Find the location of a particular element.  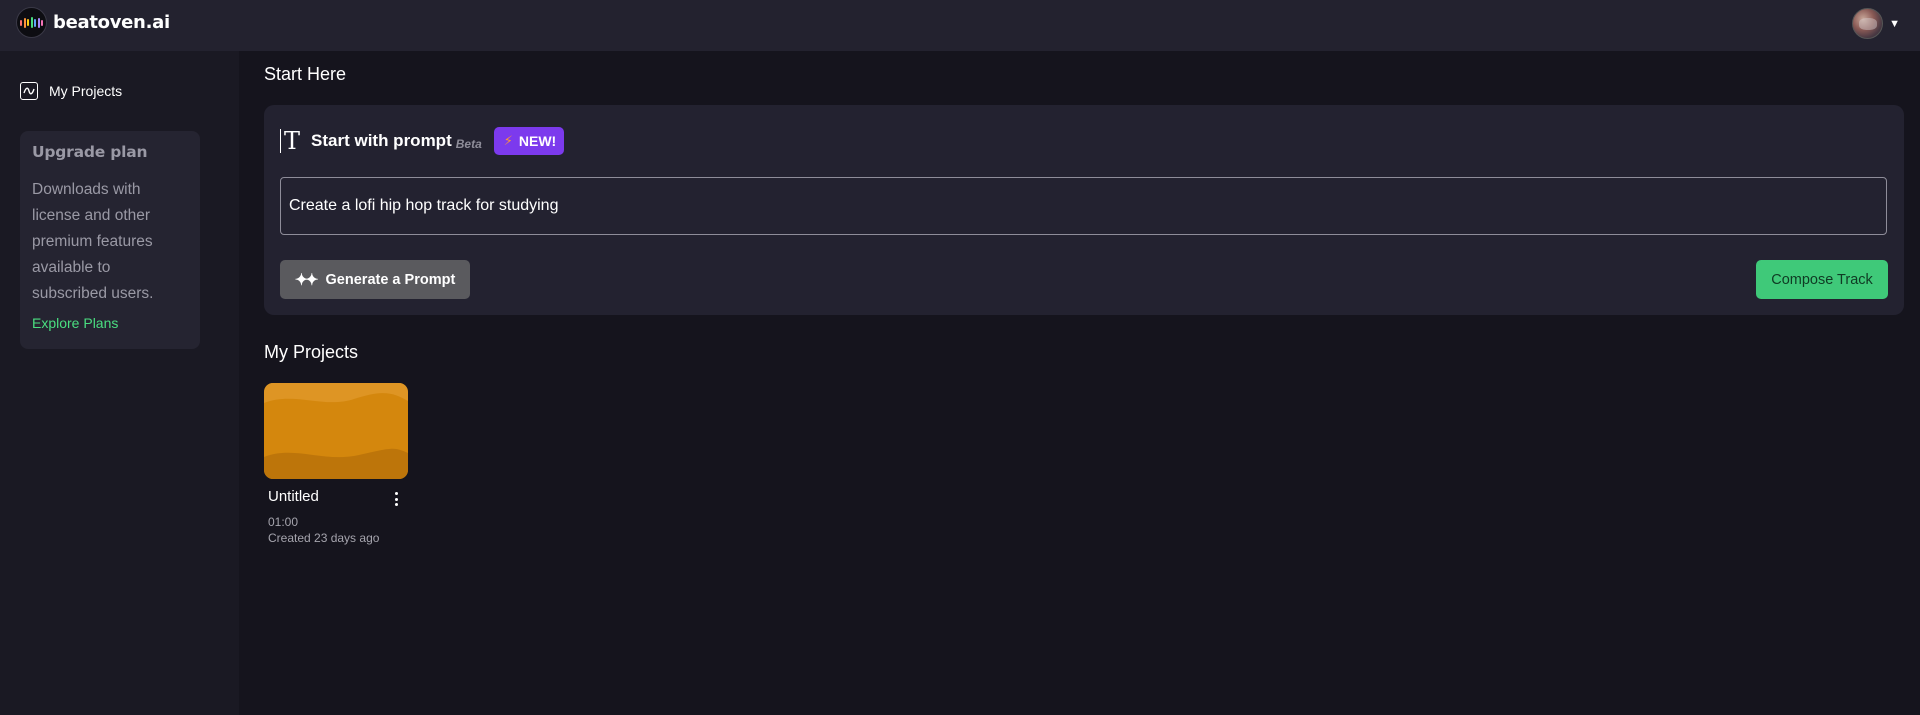

prompt-input is located at coordinates (1083, 206).